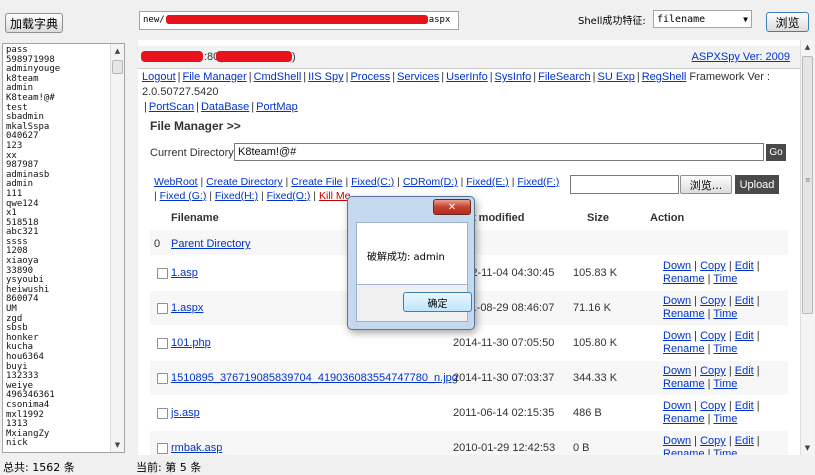 The width and height of the screenshot is (815, 475). What do you see at coordinates (159, 77) in the screenshot?
I see `menu-link-logout: Logout` at bounding box center [159, 77].